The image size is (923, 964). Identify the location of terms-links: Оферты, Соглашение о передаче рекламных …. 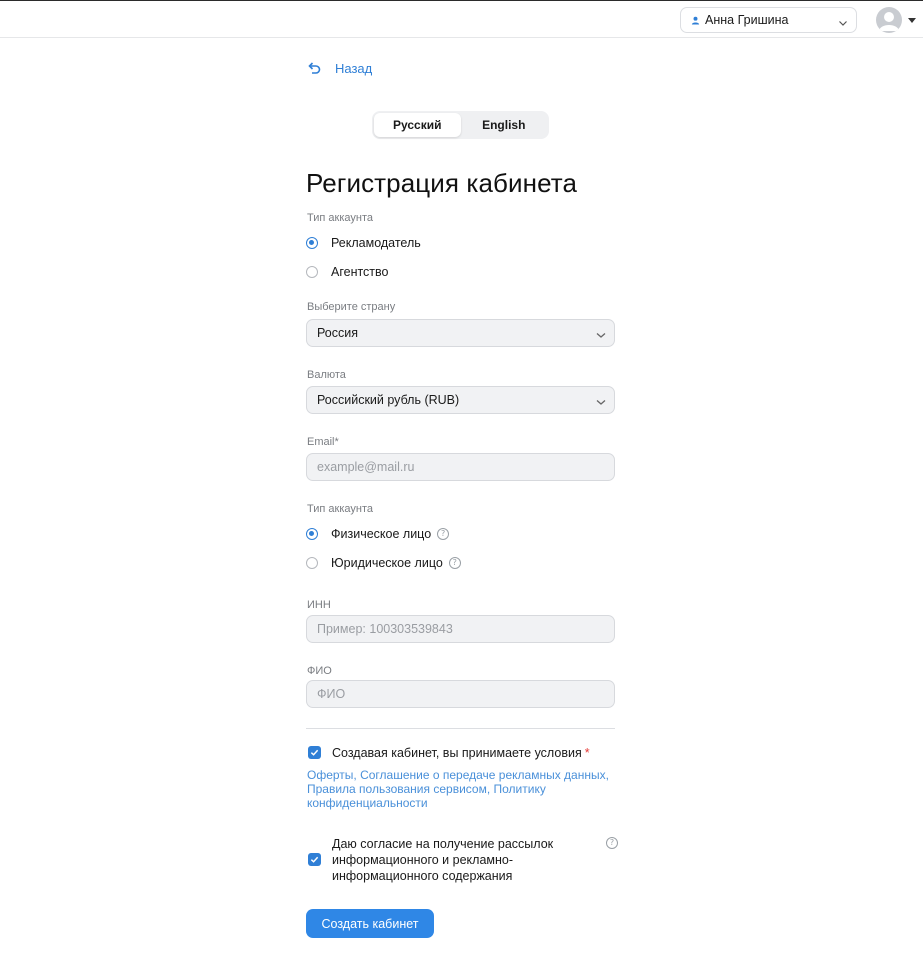
(462, 789).